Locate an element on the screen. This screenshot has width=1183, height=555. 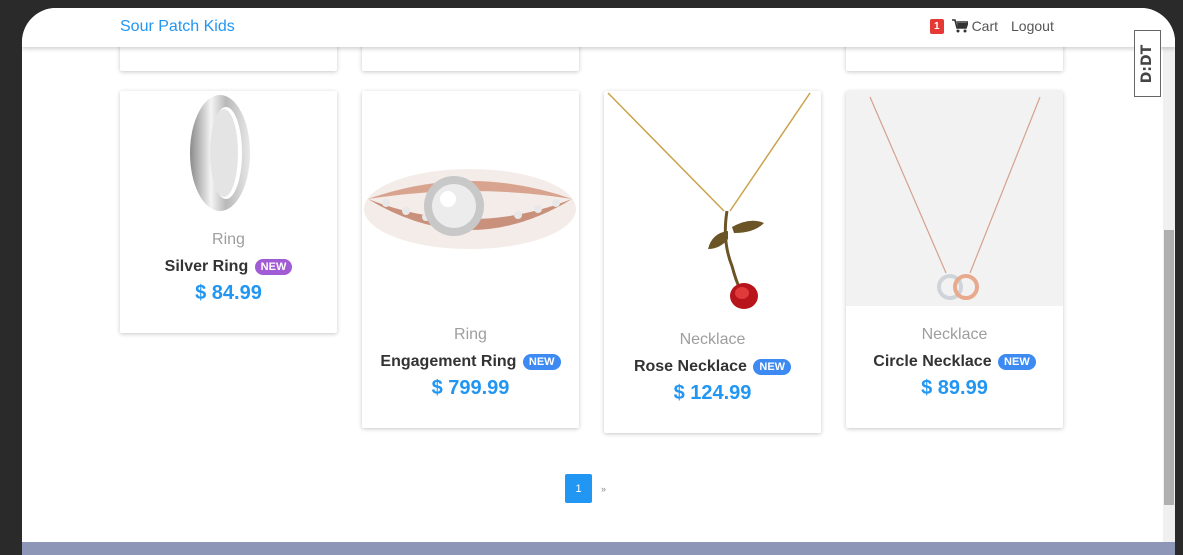
nav-right: 1 Cart Logout is located at coordinates (992, 26).